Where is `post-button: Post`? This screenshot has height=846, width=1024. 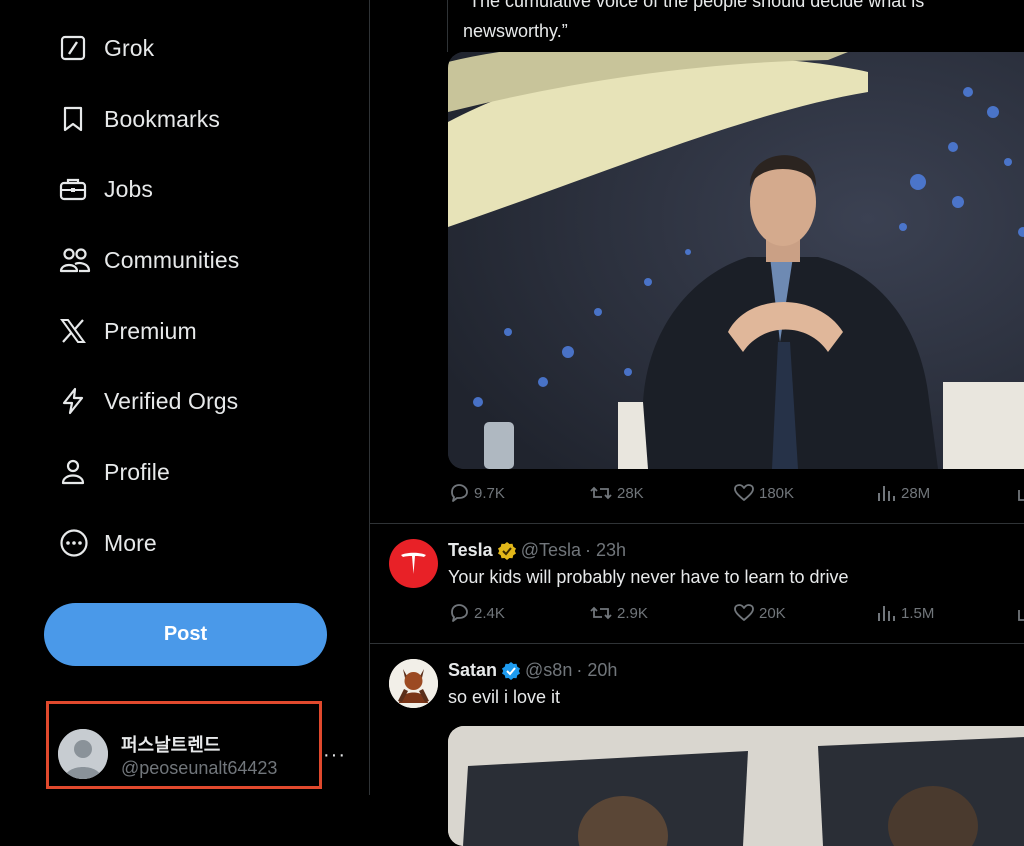 post-button: Post is located at coordinates (185, 634).